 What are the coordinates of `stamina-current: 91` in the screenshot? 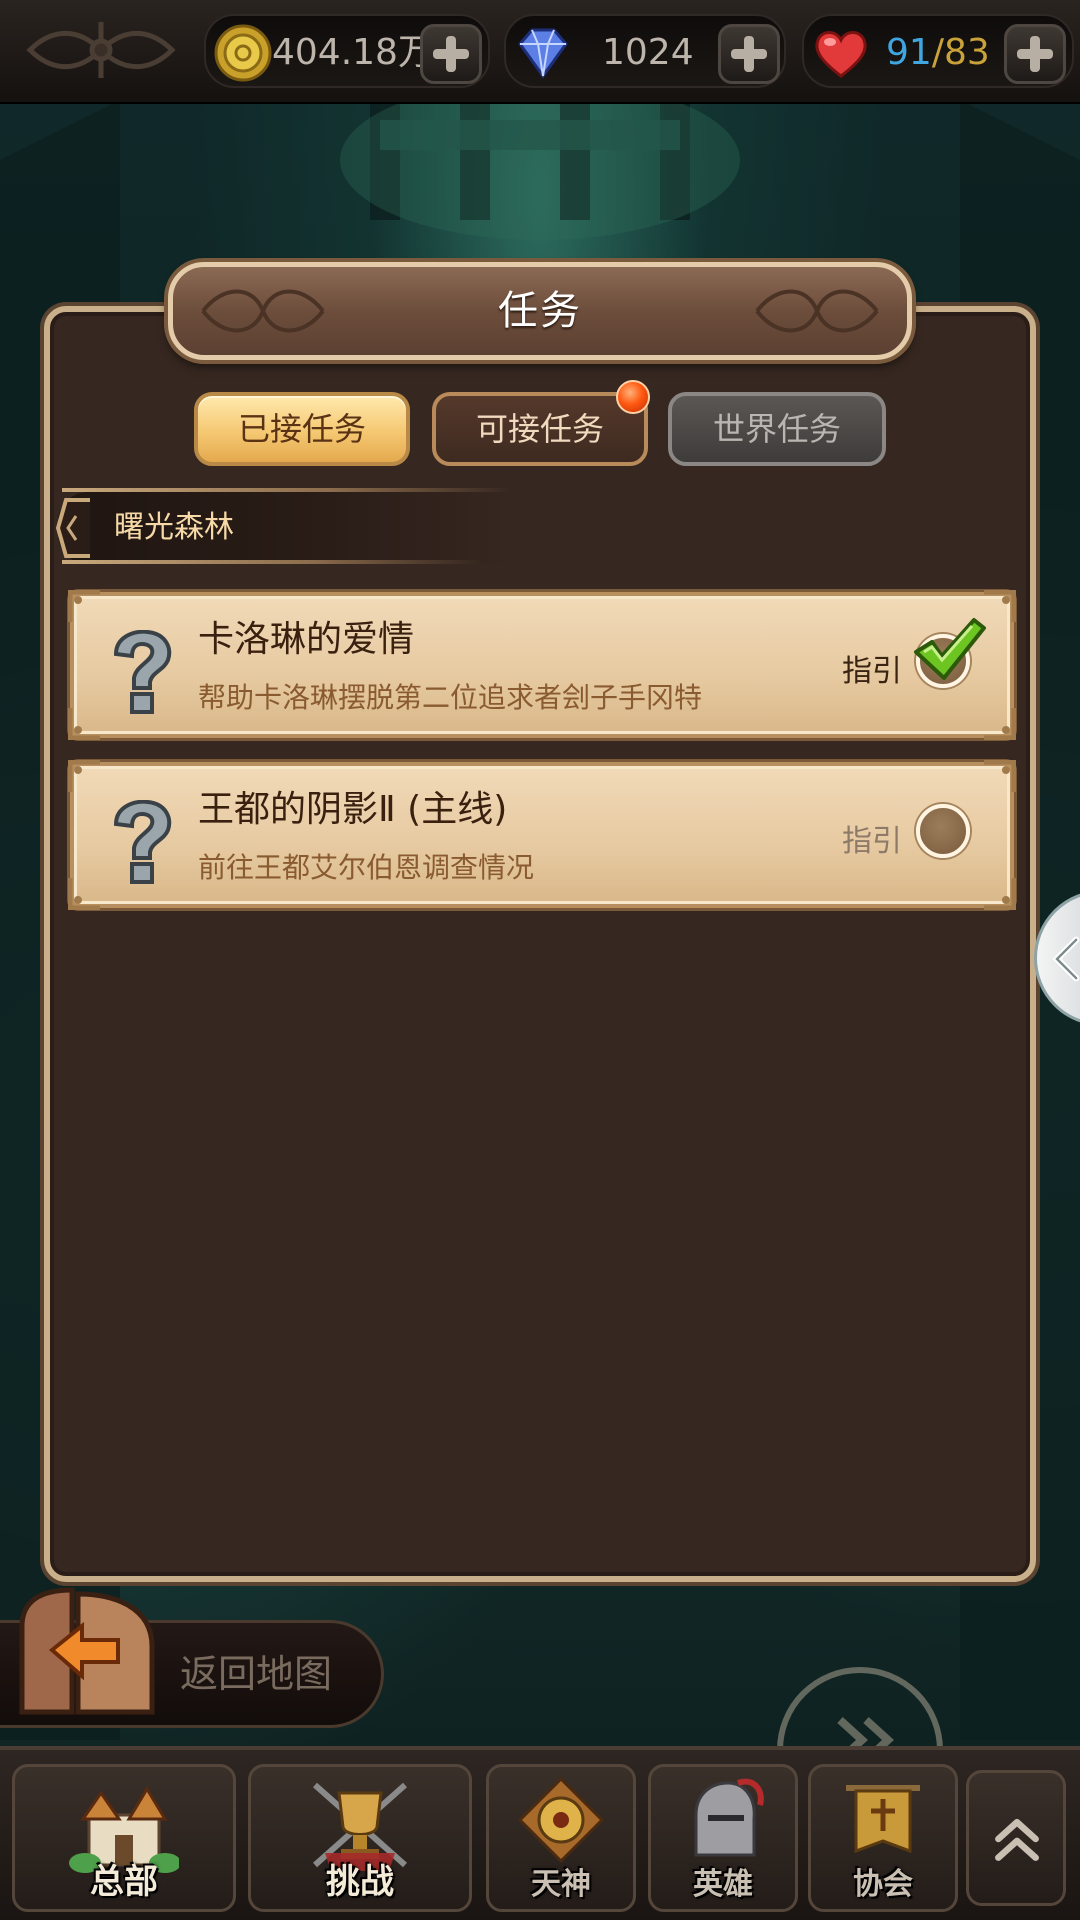 It's located at (909, 52).